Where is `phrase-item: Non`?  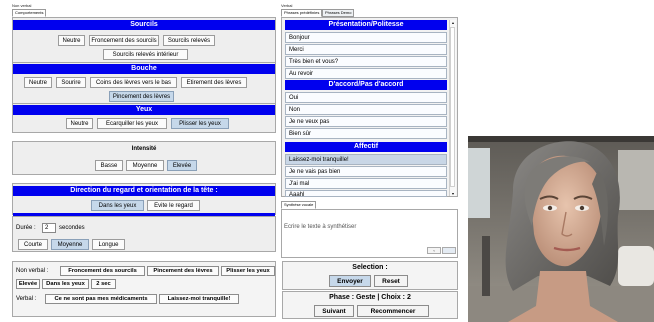
phrase-item: Non is located at coordinates (366, 109).